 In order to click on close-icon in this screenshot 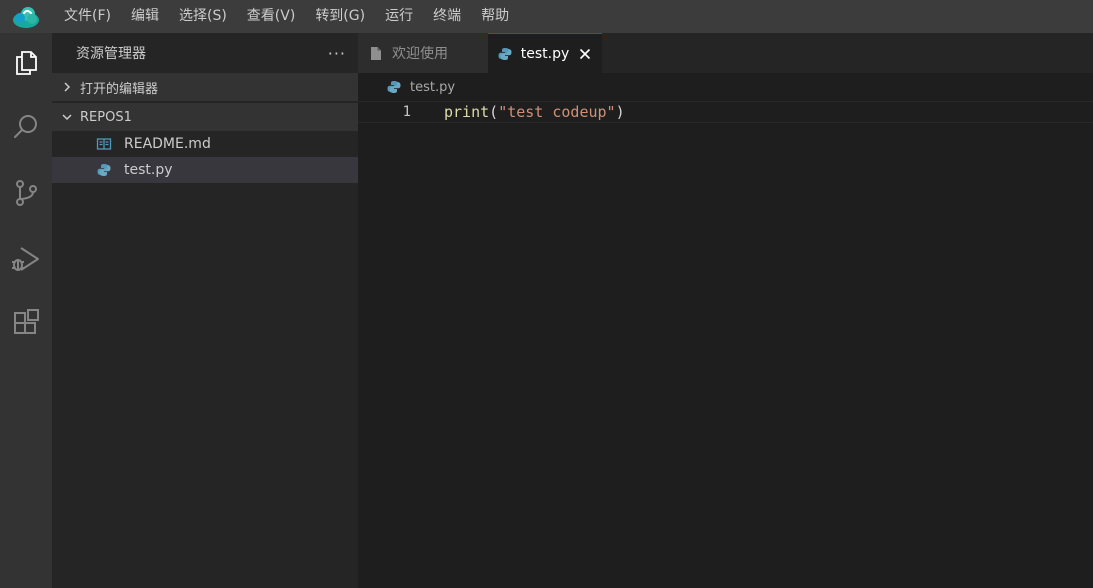, I will do `click(584, 54)`.